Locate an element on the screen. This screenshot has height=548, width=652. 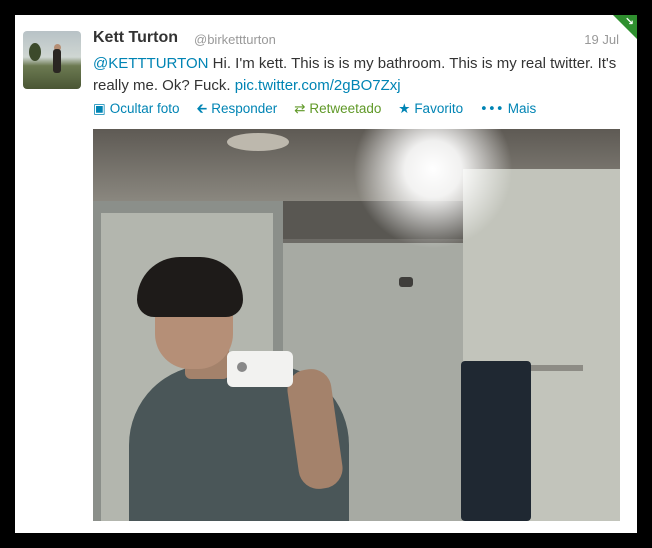
reply-label: Responder is located at coordinates (244, 108).